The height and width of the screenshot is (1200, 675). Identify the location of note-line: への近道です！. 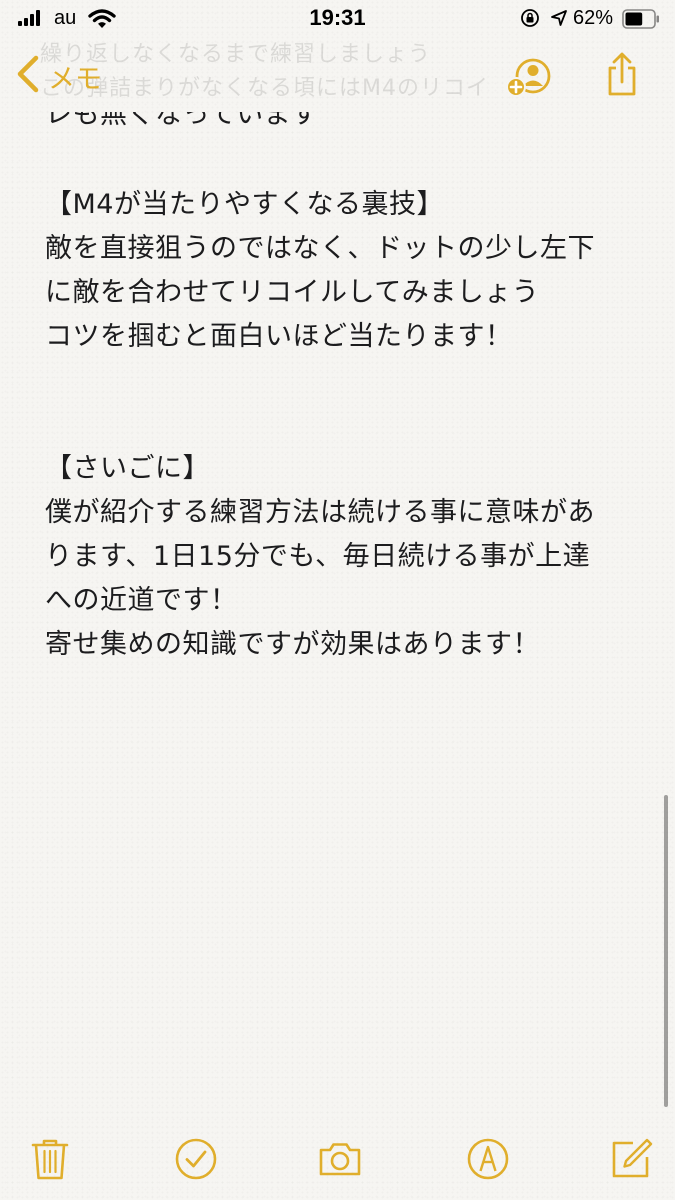
(141, 600).